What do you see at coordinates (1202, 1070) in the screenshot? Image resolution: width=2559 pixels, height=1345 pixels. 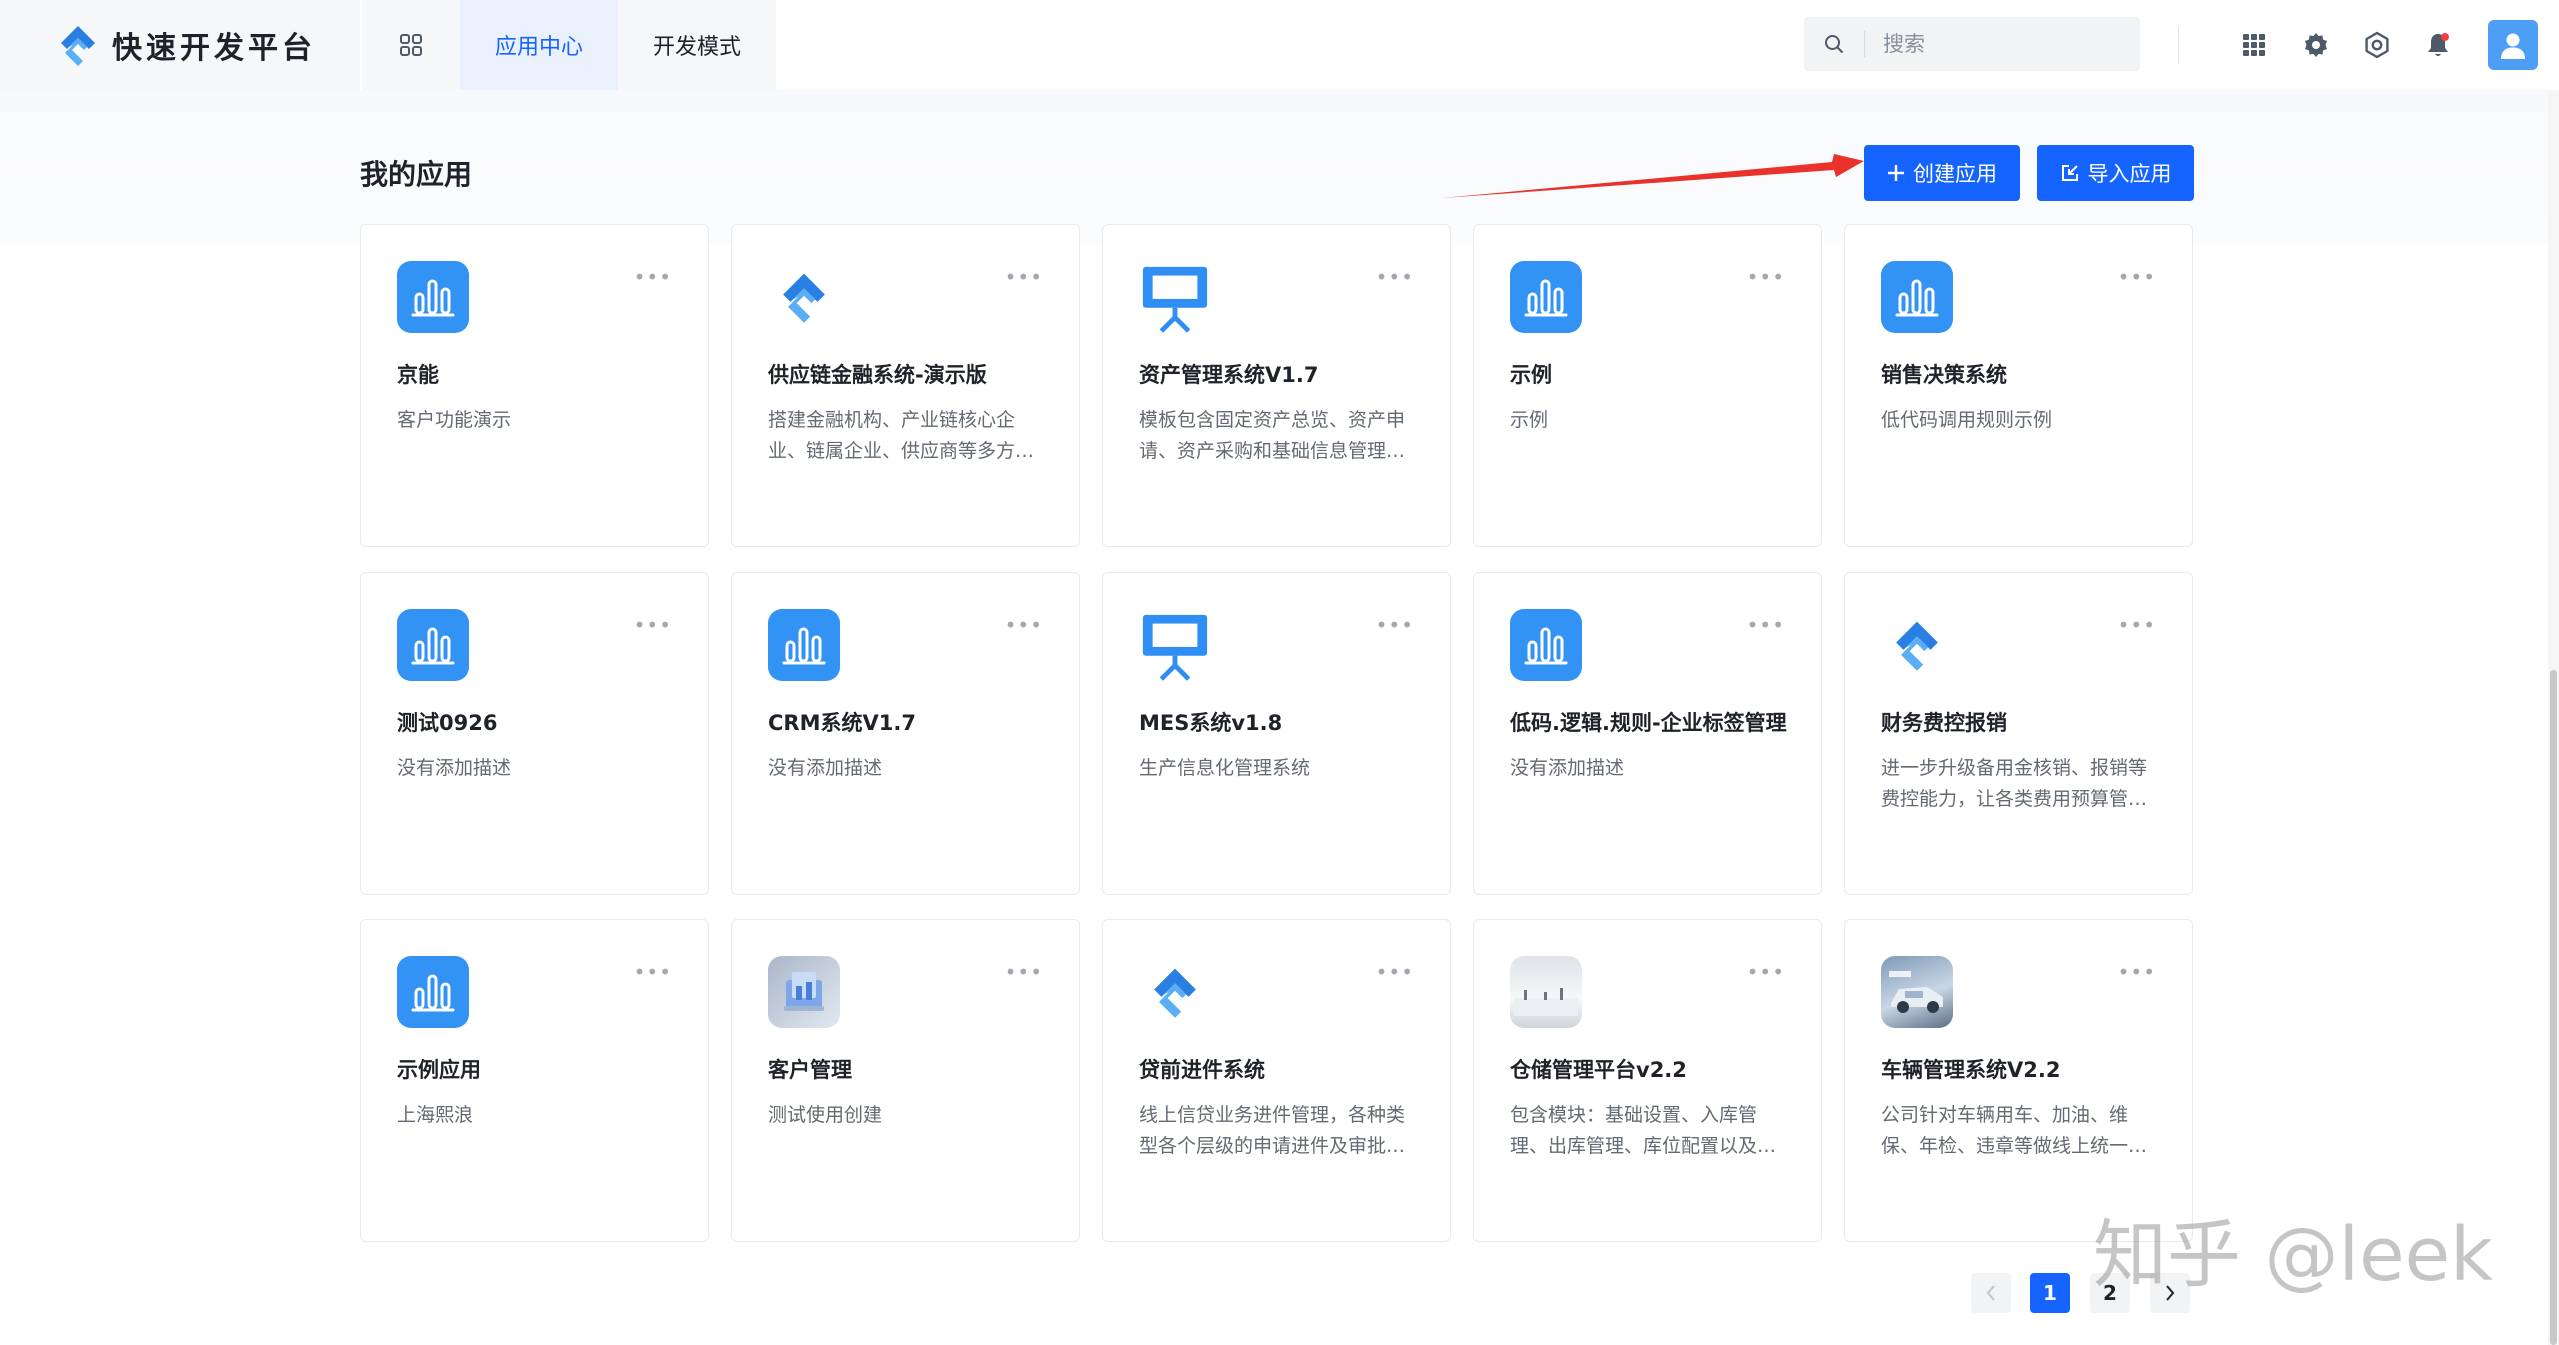 I see `app-card-title: 贷前进件系统` at bounding box center [1202, 1070].